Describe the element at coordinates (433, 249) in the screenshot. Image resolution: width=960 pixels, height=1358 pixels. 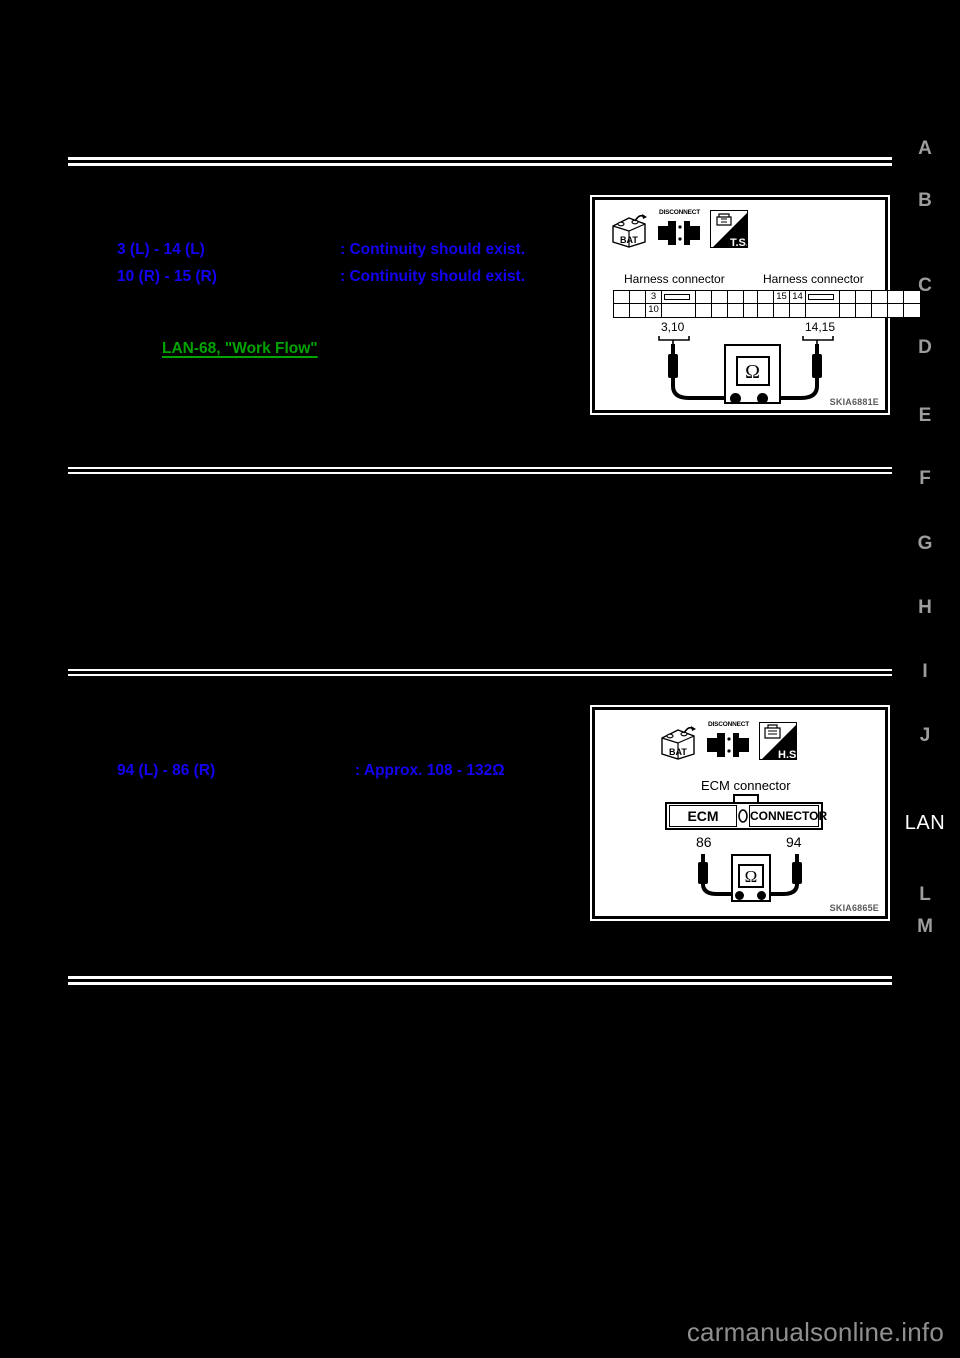
I see `continuity-result-row-1: : Continuity should exist.` at that location.